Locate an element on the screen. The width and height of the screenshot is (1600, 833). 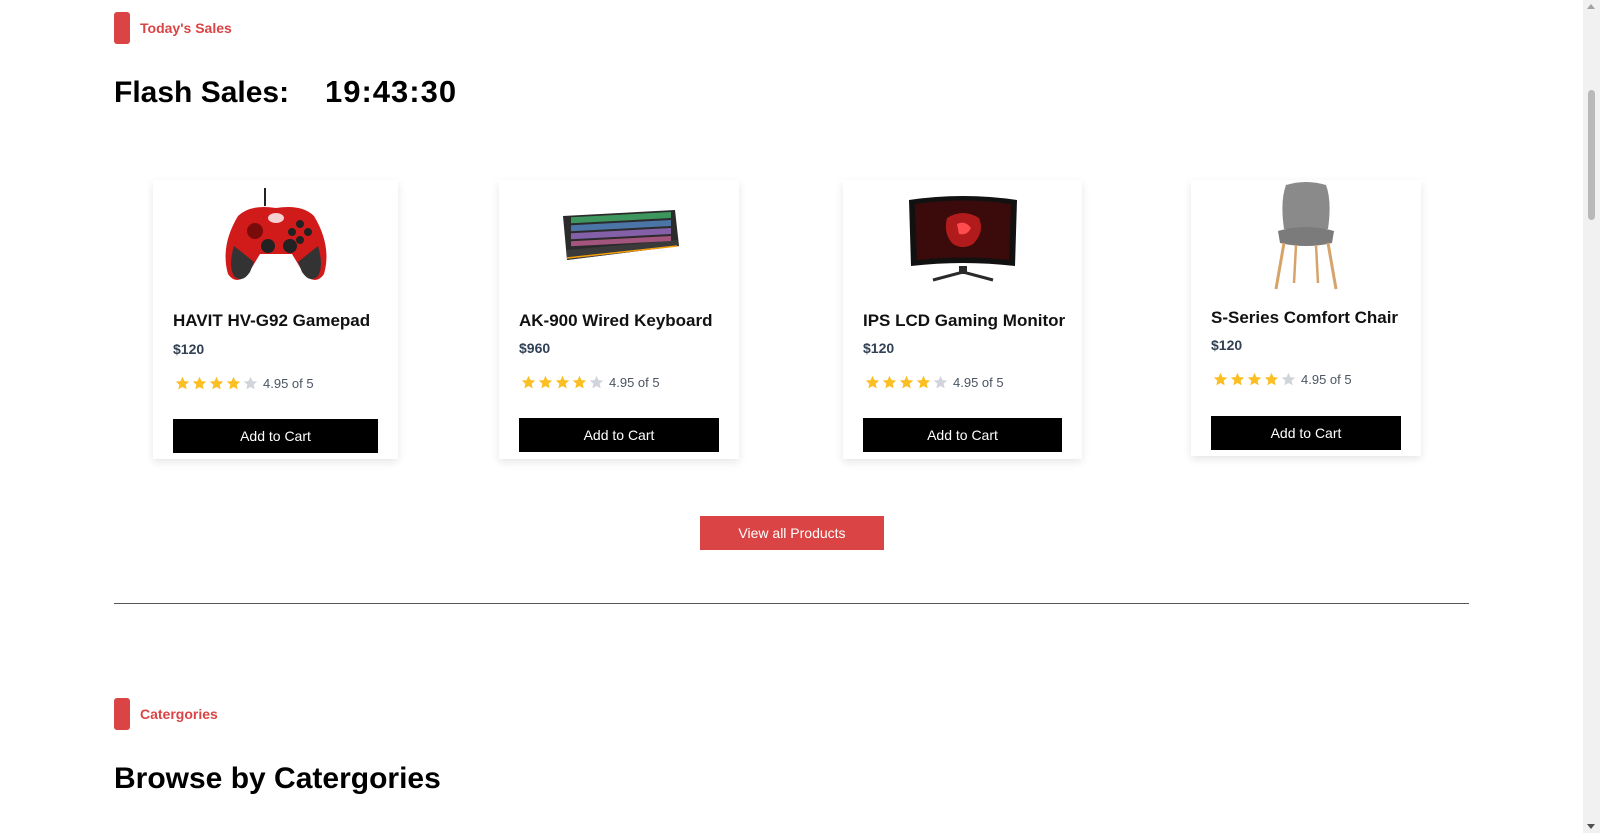
product-name: IPS LCD Gaming Monitor is located at coordinates (964, 321).